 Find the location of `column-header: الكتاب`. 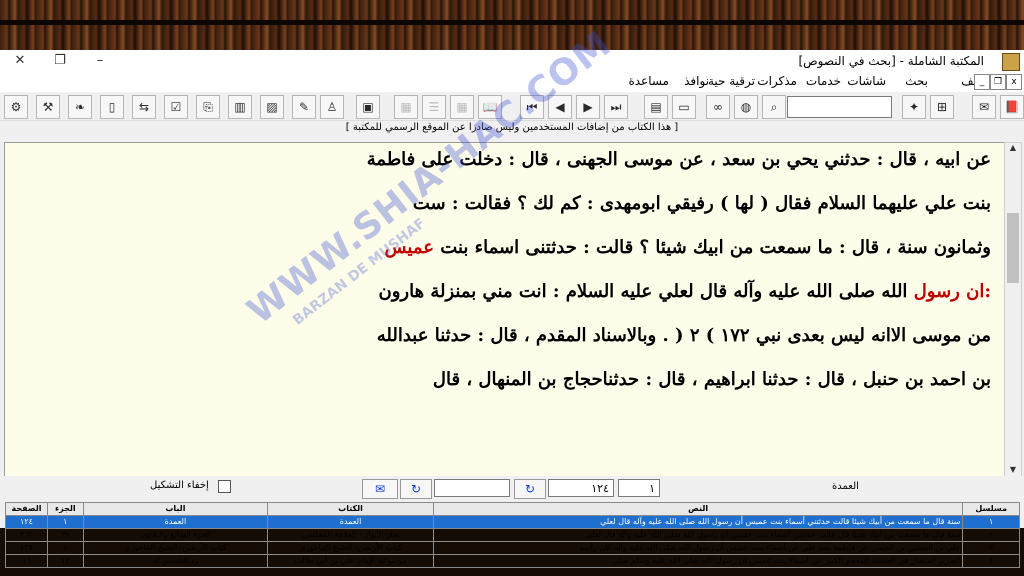

column-header: الكتاب is located at coordinates (350, 509).